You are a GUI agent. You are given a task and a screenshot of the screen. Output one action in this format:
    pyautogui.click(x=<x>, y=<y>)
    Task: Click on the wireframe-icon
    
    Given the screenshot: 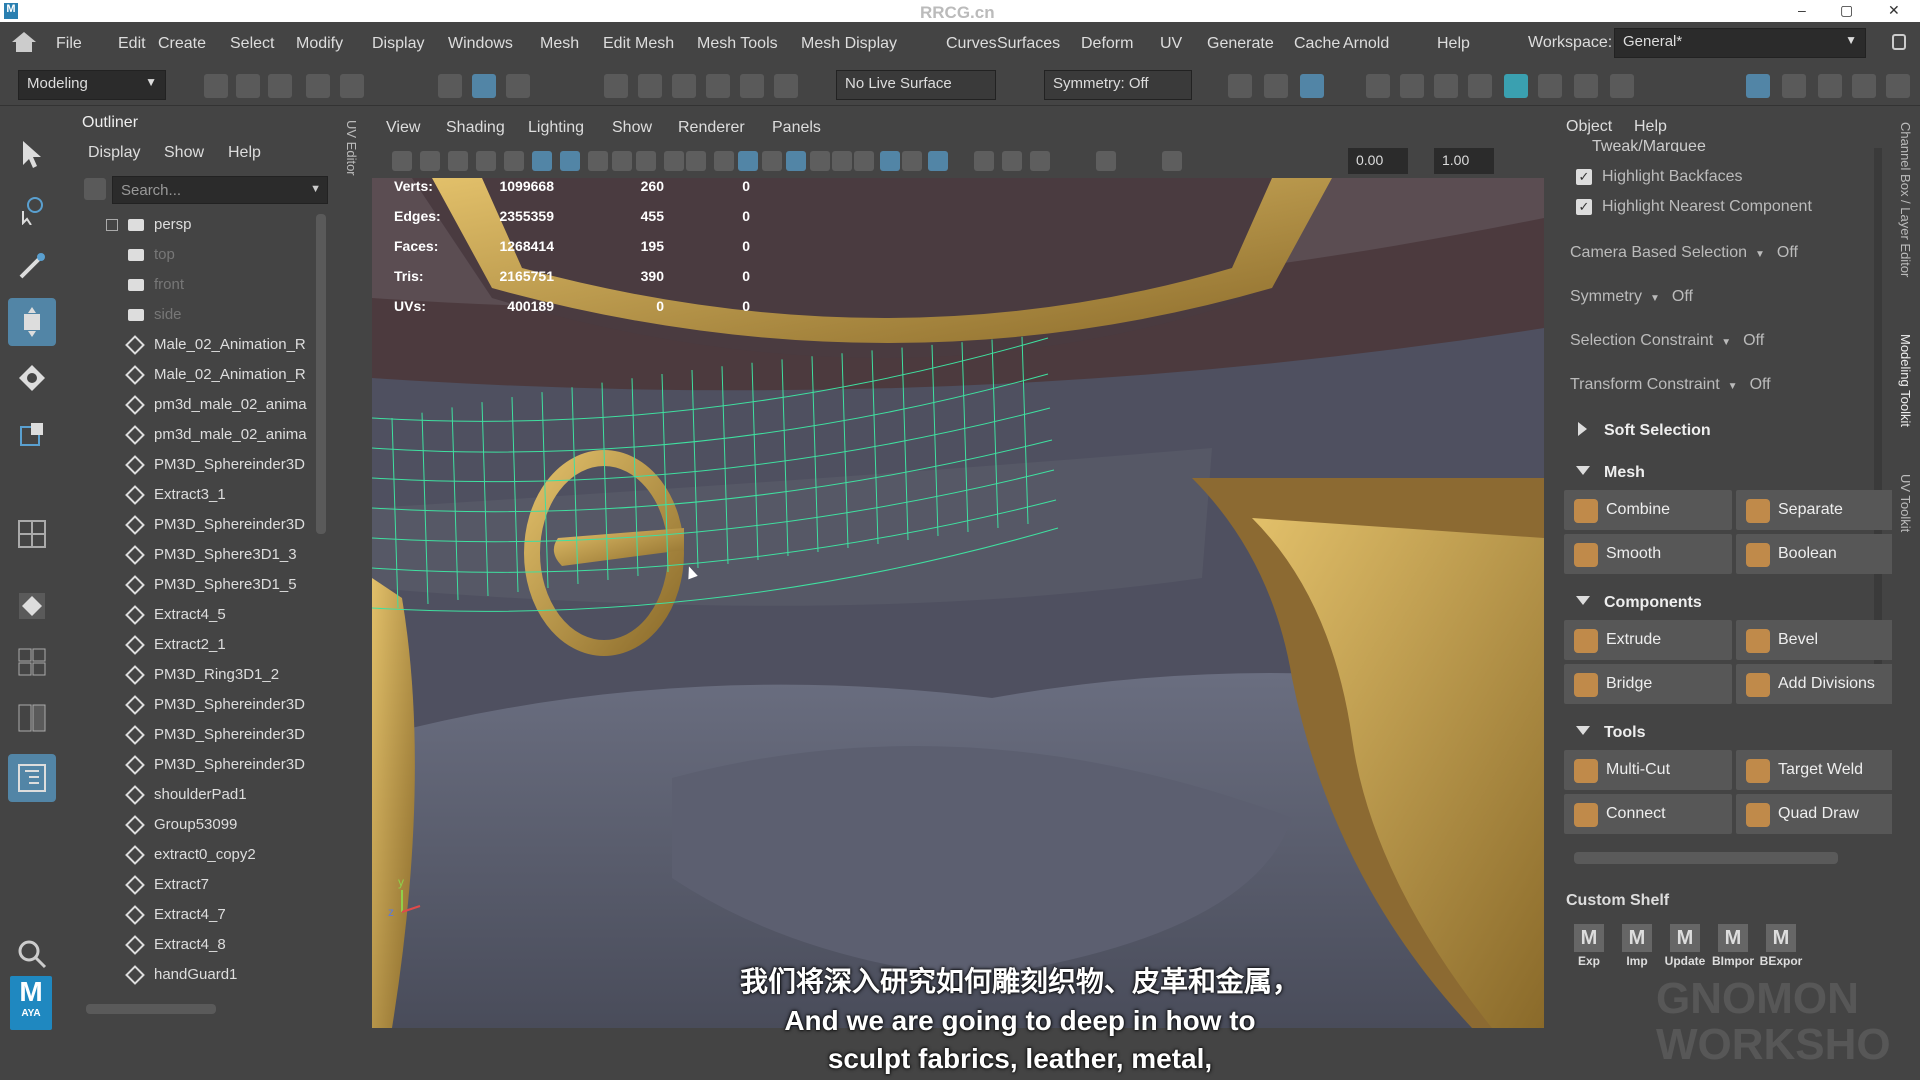 What is the action you would take?
    pyautogui.click(x=674, y=161)
    